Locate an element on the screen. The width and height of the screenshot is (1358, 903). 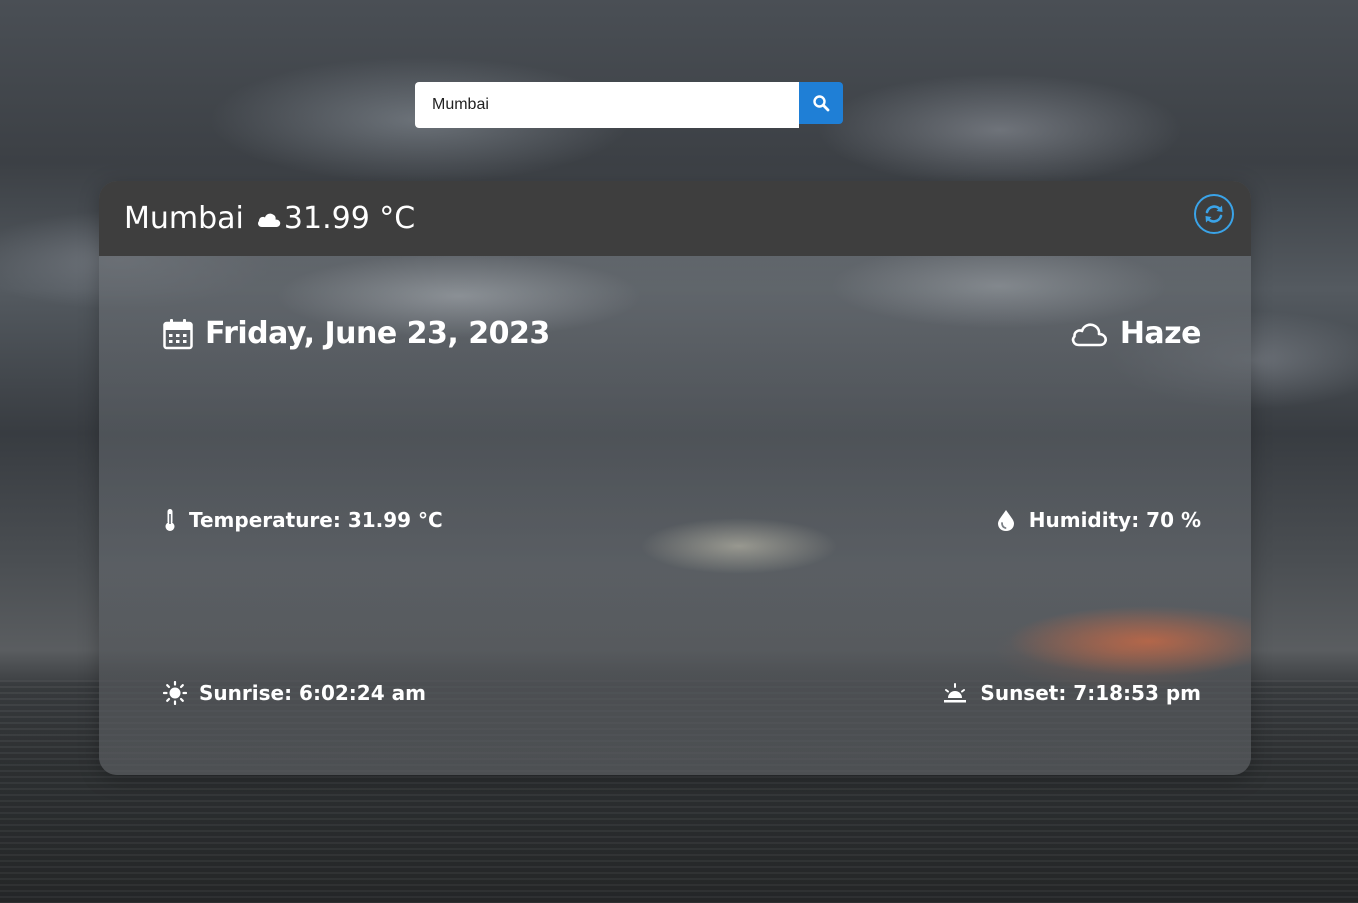
search-bar is located at coordinates (629, 105).